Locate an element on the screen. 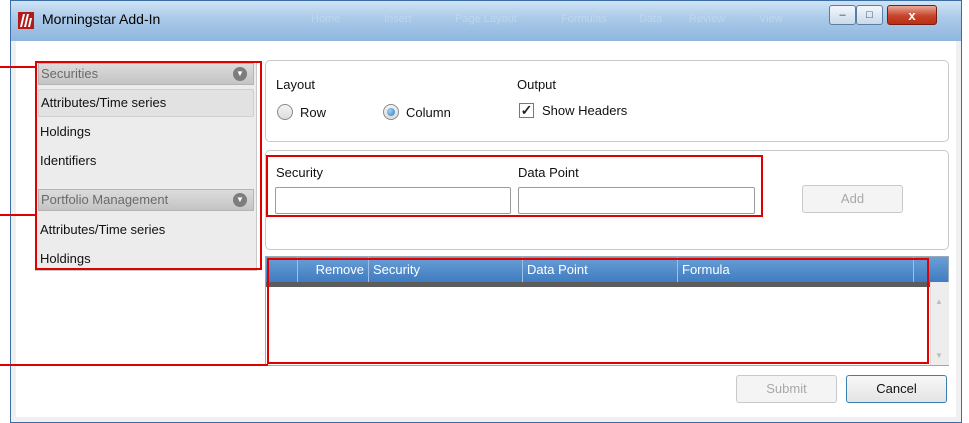 Image resolution: width=969 pixels, height=423 pixels. ghost-tab-home: Home is located at coordinates (326, 19).